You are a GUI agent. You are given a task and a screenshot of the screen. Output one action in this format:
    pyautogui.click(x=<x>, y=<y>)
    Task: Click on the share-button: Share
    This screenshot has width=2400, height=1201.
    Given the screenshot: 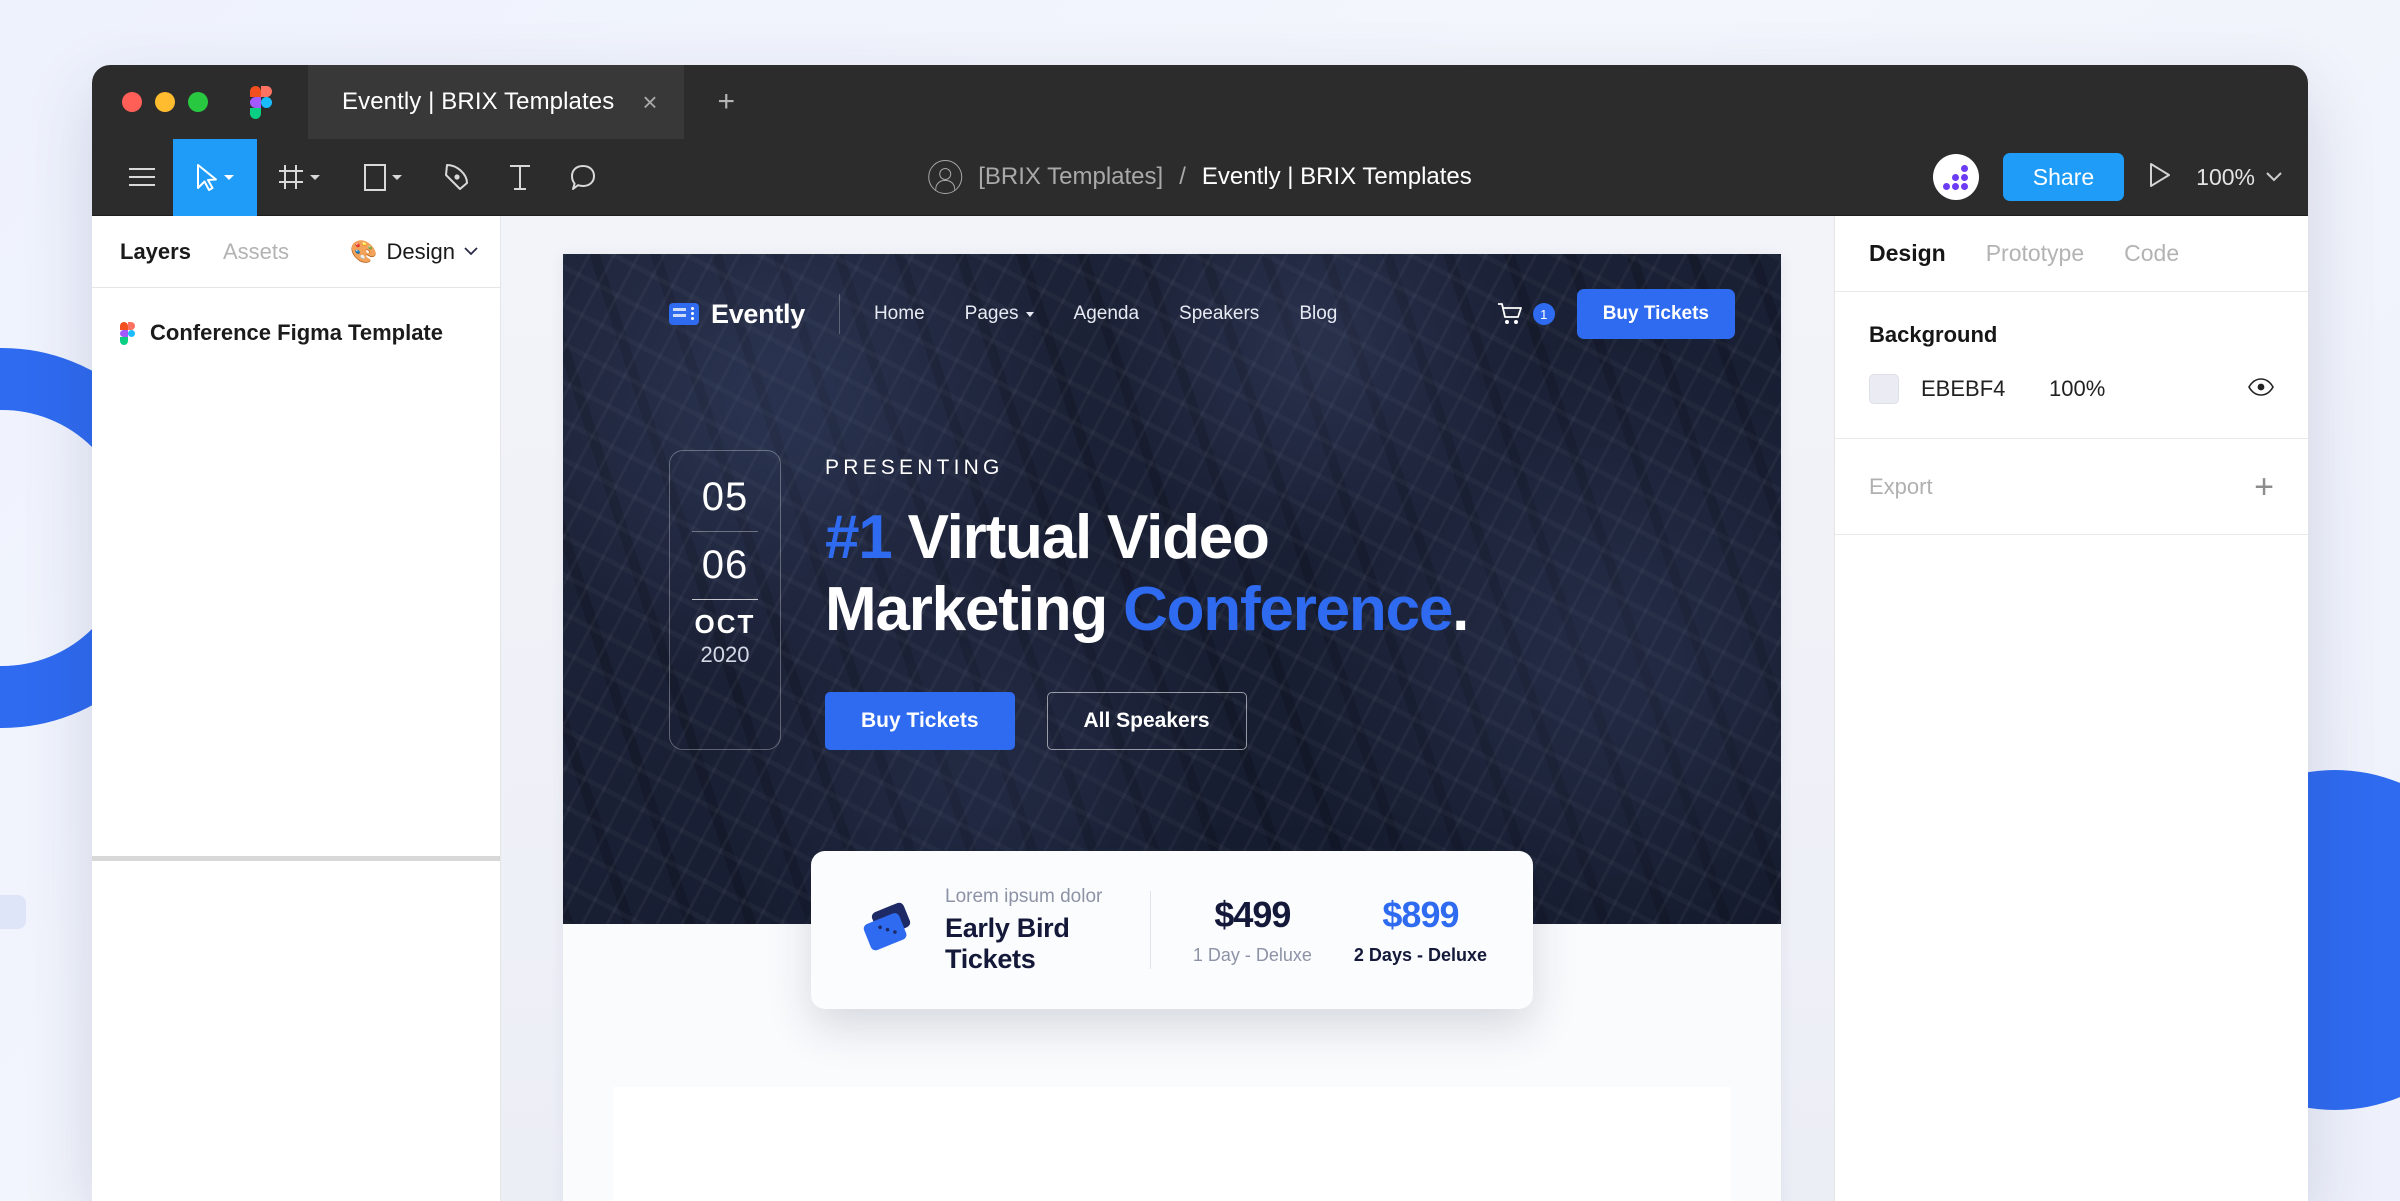 What is the action you would take?
    pyautogui.click(x=2063, y=177)
    